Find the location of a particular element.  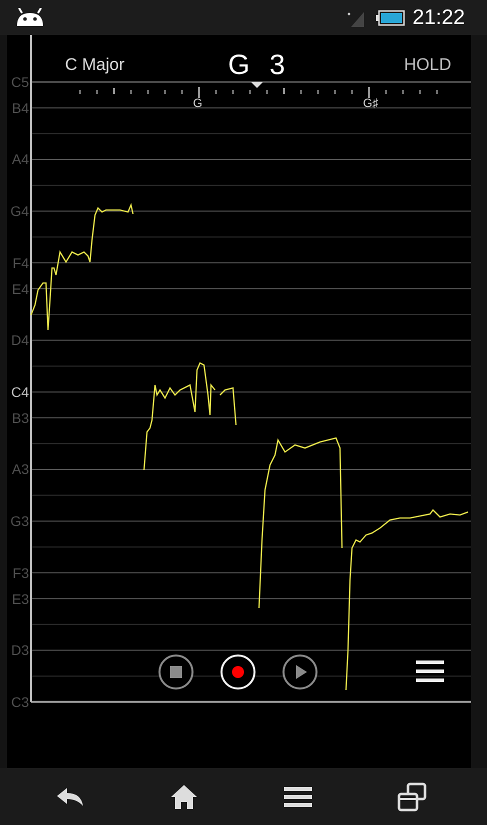

note-label: B4 is located at coordinates (19, 108).